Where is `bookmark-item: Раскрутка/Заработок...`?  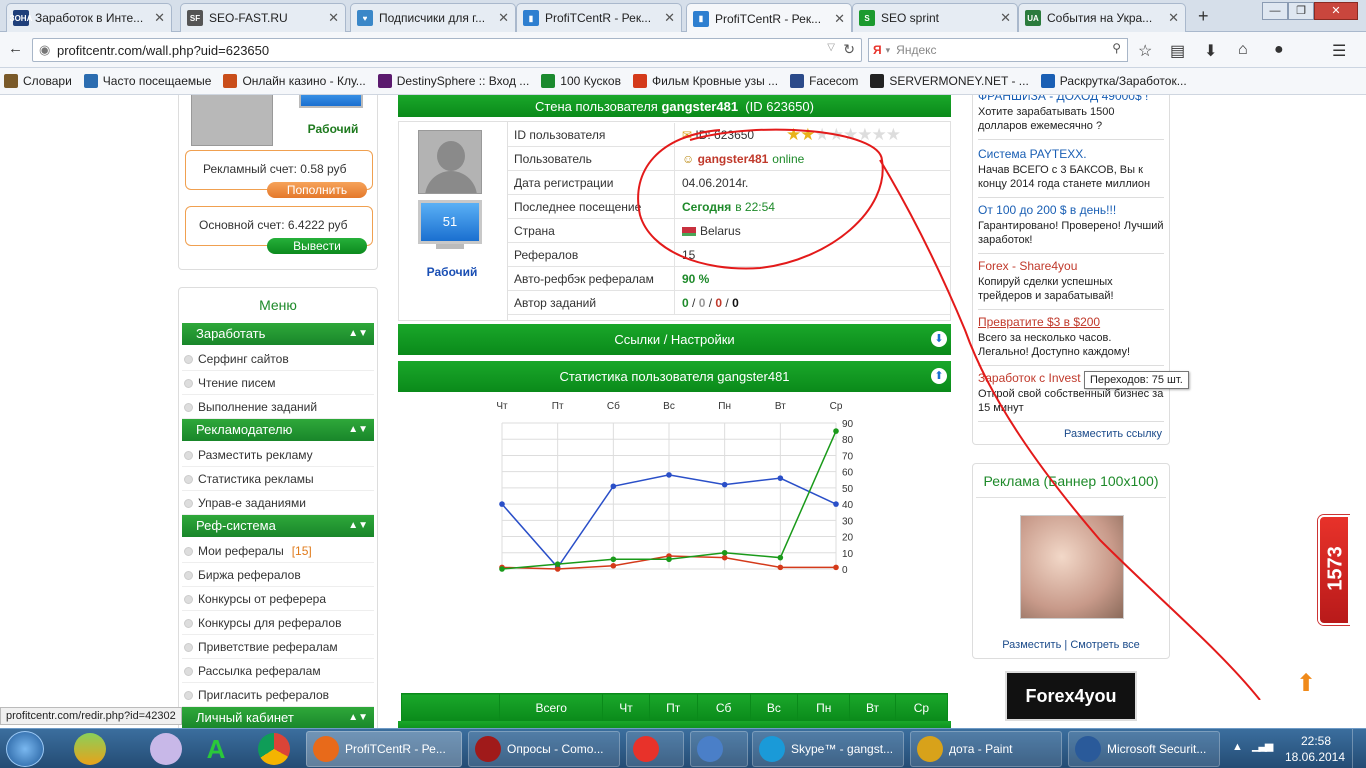 bookmark-item: Раскрутка/Заработок... is located at coordinates (1113, 81).